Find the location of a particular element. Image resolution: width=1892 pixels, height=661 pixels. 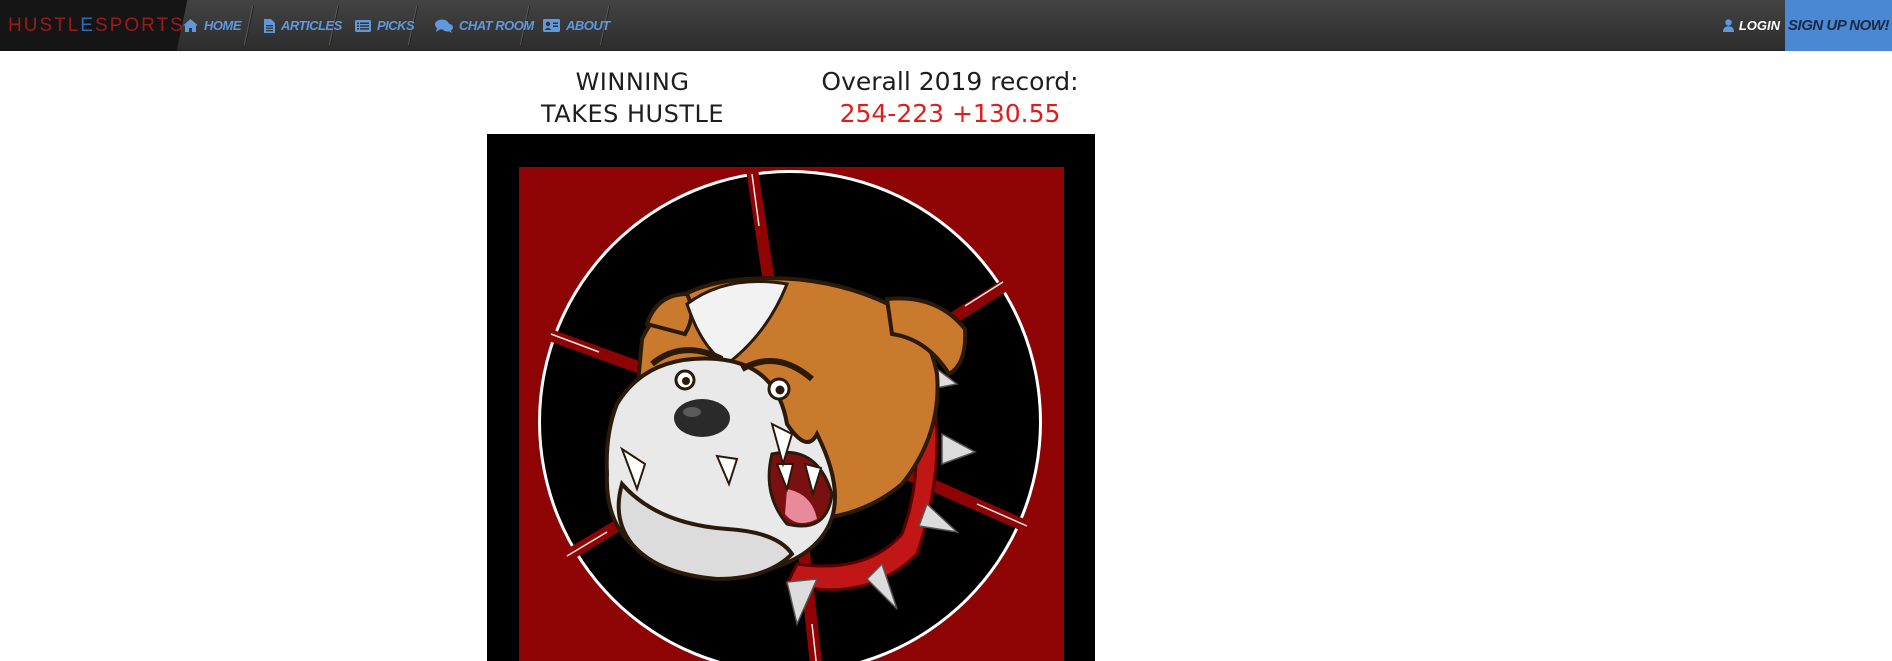

nav-item-chat-room-label: Chat Room is located at coordinates (496, 25).